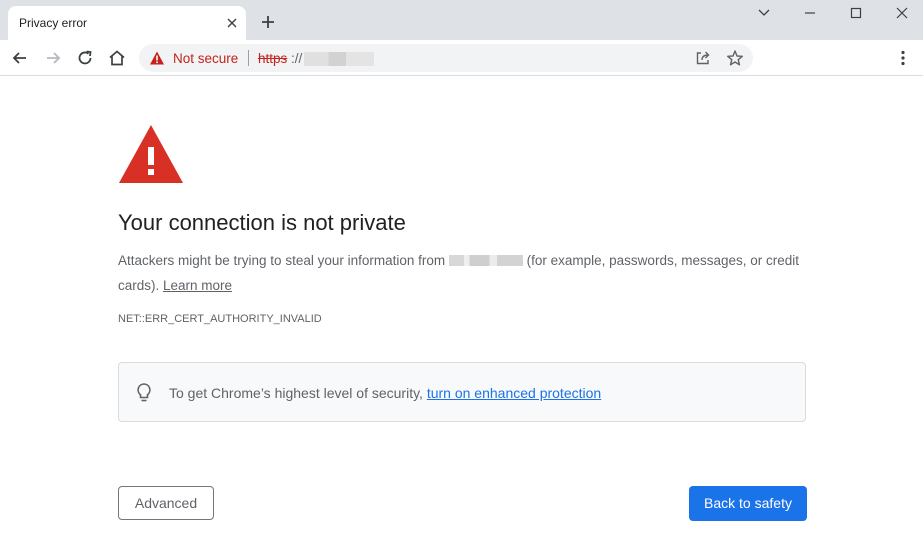  What do you see at coordinates (748, 503) in the screenshot?
I see `back-to-safety-button: Back to safety` at bounding box center [748, 503].